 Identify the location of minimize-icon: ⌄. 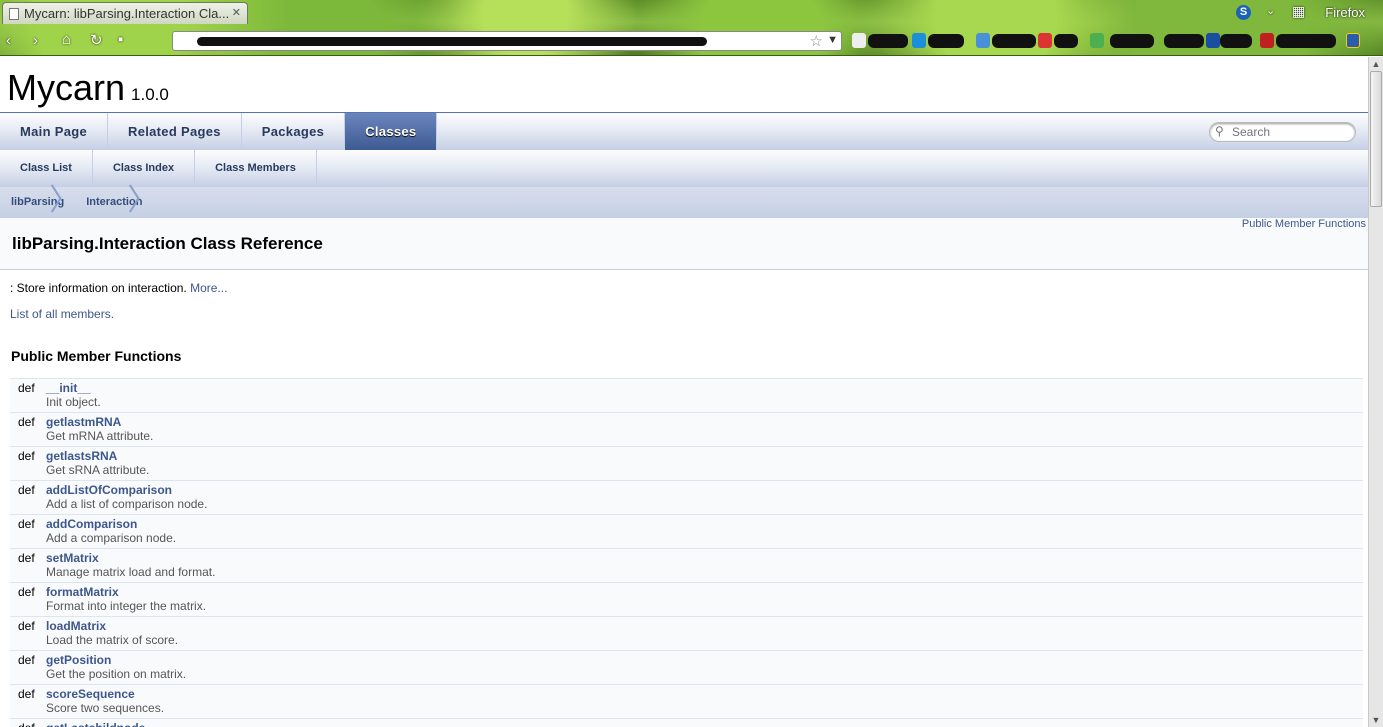
(1270, 10).